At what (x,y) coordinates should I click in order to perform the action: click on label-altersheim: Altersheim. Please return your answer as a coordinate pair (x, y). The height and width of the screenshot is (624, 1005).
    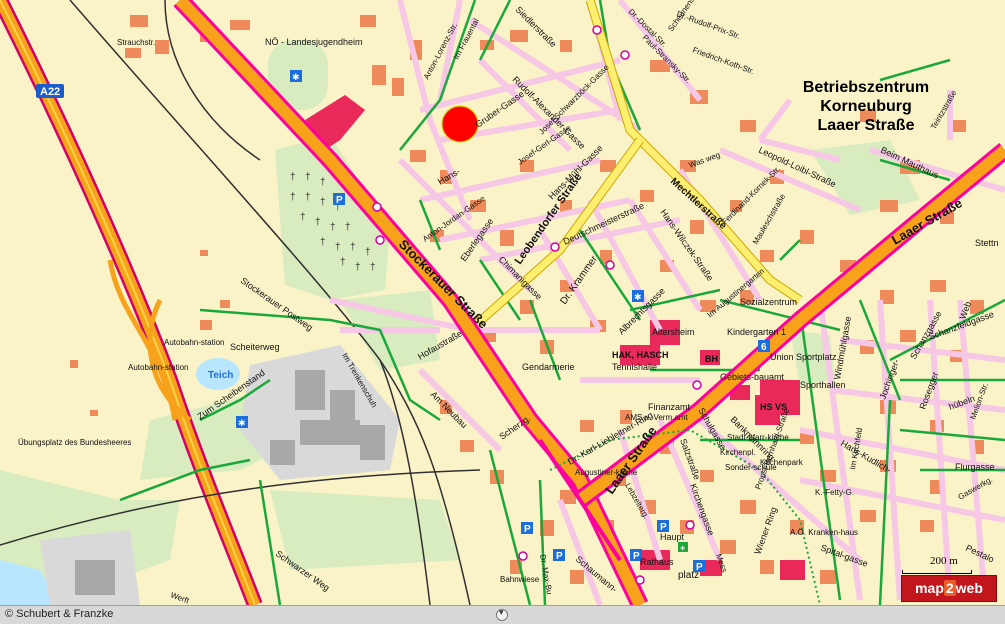
    Looking at the image, I should click on (673, 332).